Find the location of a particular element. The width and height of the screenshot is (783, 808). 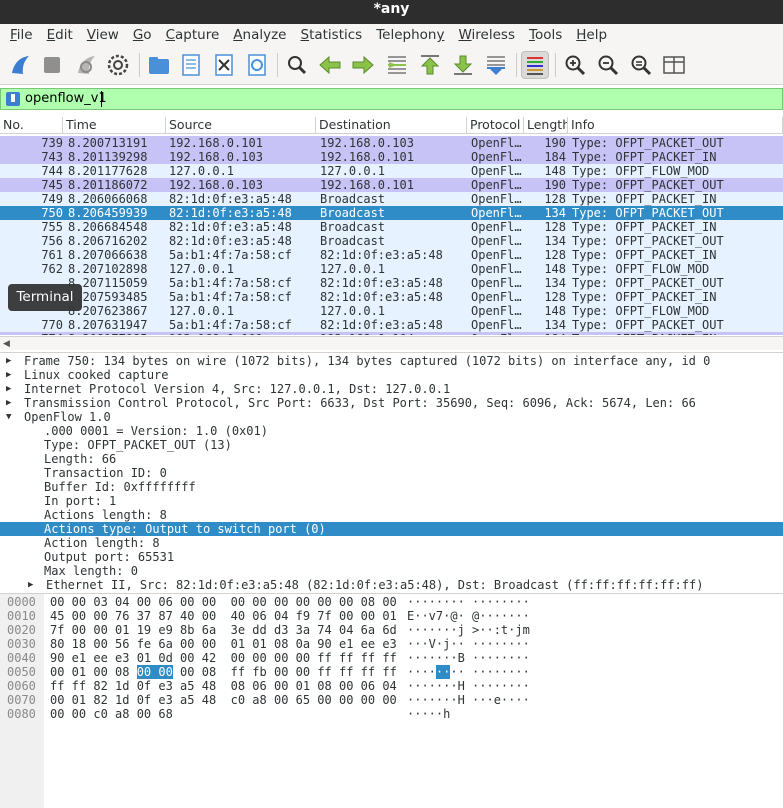

collapse-arrow-icon: ▼ is located at coordinates (8, 417).